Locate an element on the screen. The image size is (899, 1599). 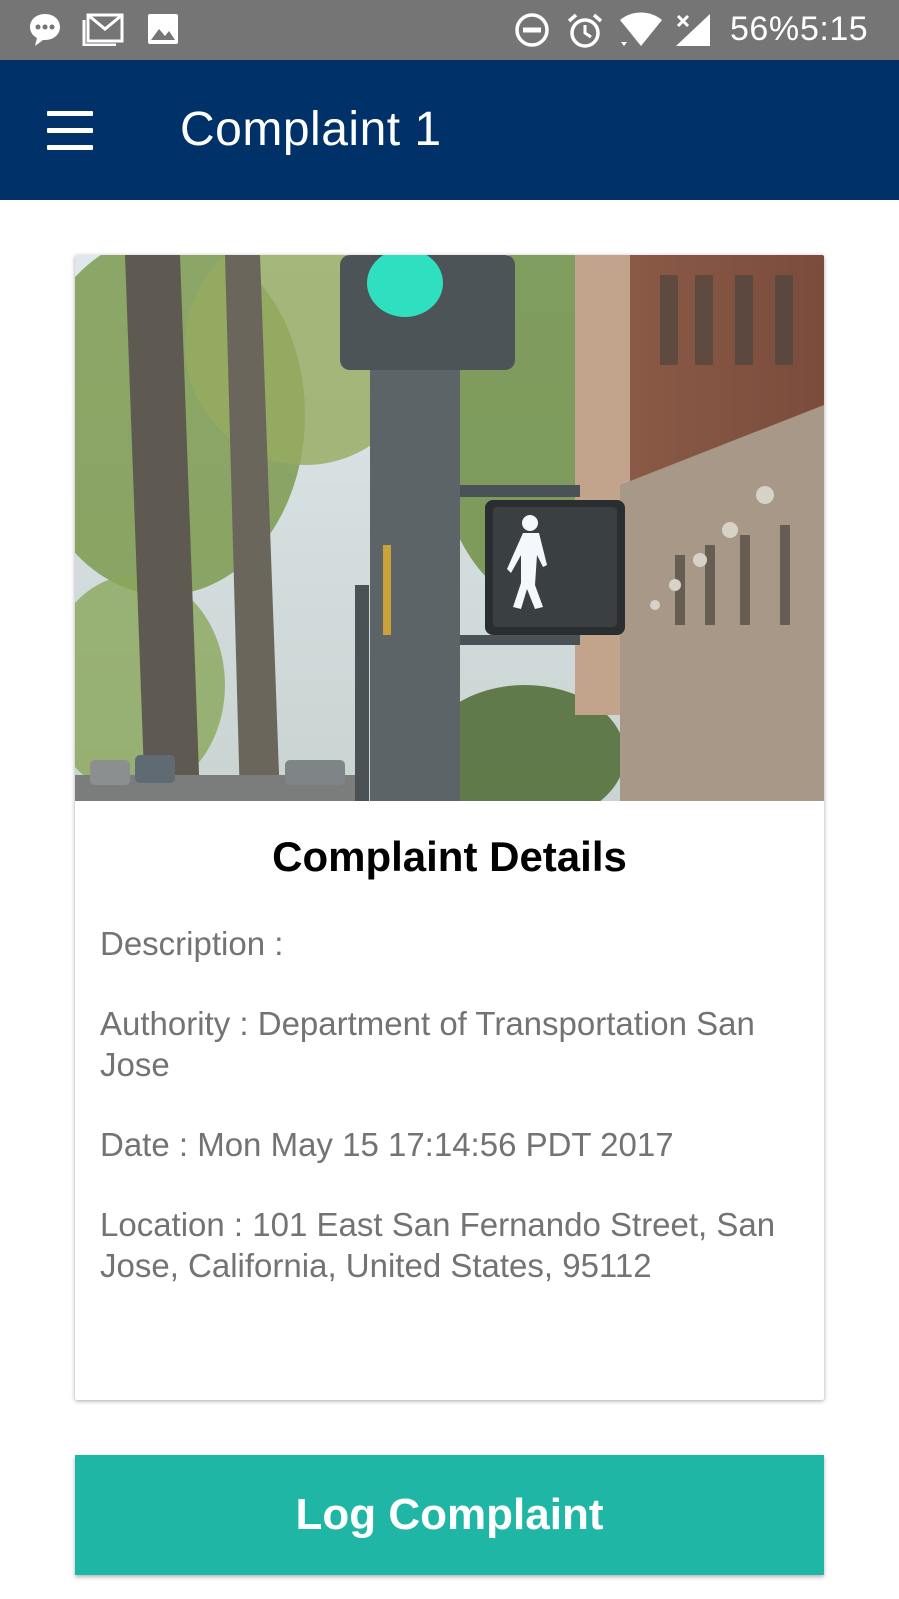
status-bar: 56% 5:15 is located at coordinates (449, 30).